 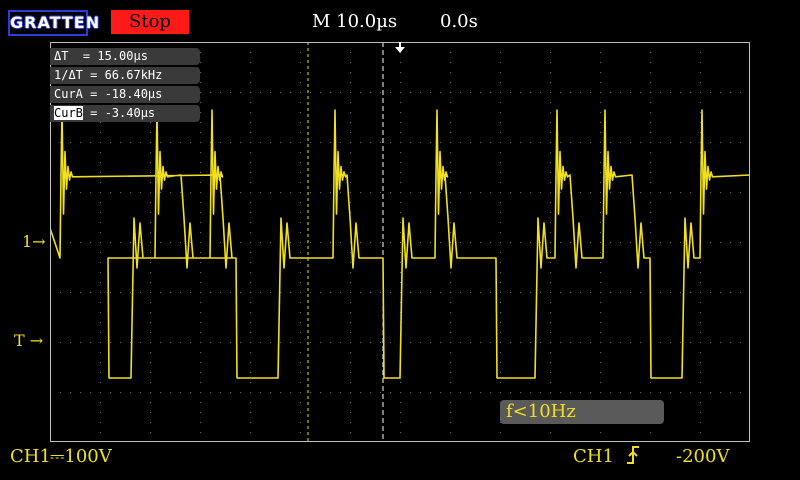 What do you see at coordinates (582, 412) in the screenshot?
I see `frequency-readout: f<10Hz` at bounding box center [582, 412].